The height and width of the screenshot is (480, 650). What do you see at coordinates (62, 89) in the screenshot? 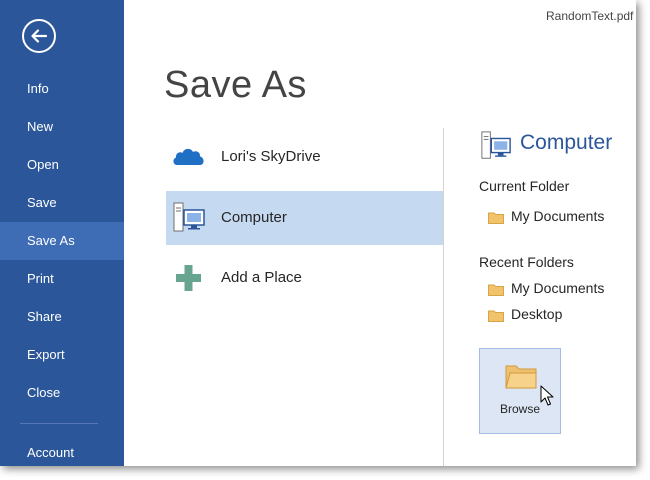
I see `nav-item-info: Info` at bounding box center [62, 89].